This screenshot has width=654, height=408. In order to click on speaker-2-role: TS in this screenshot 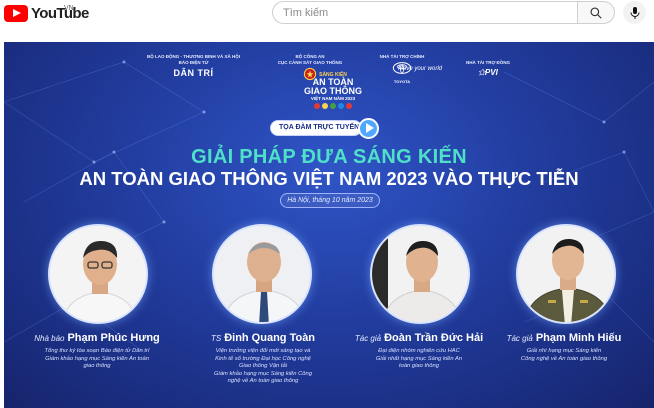, I will do `click(216, 338)`.